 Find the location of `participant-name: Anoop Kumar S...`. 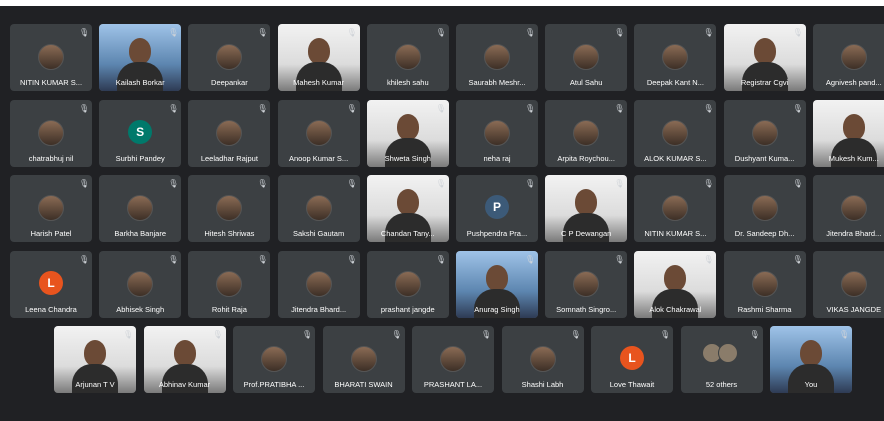

participant-name: Anoop Kumar S... is located at coordinates (318, 158).